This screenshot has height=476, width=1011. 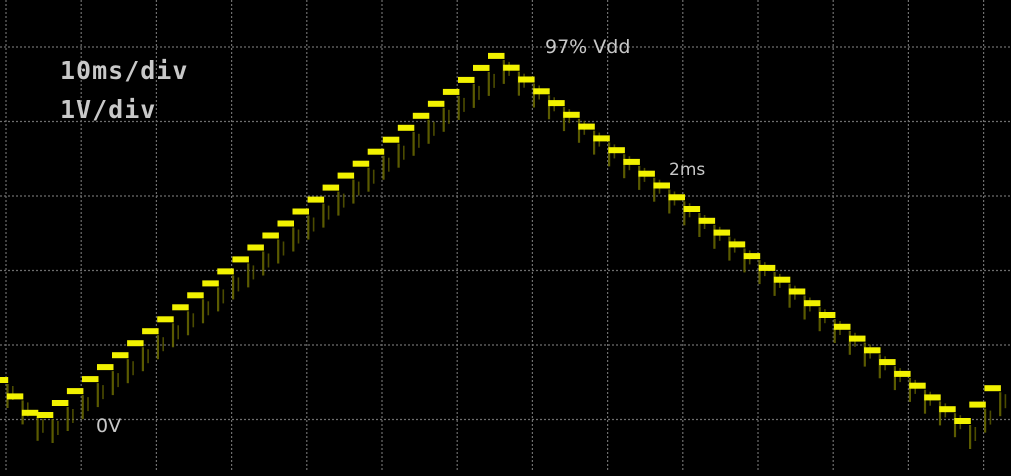 I want to click on zero-volt-annotation: 0V, so click(x=109, y=426).